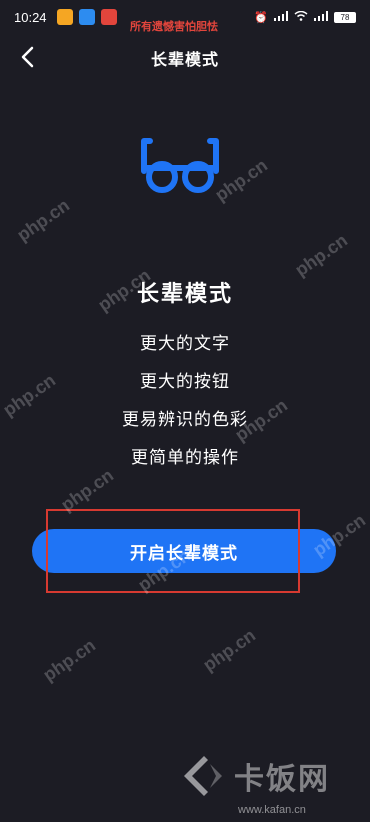 This screenshot has width=370, height=822. Describe the element at coordinates (281, 17) in the screenshot. I see `signal-icon` at that location.